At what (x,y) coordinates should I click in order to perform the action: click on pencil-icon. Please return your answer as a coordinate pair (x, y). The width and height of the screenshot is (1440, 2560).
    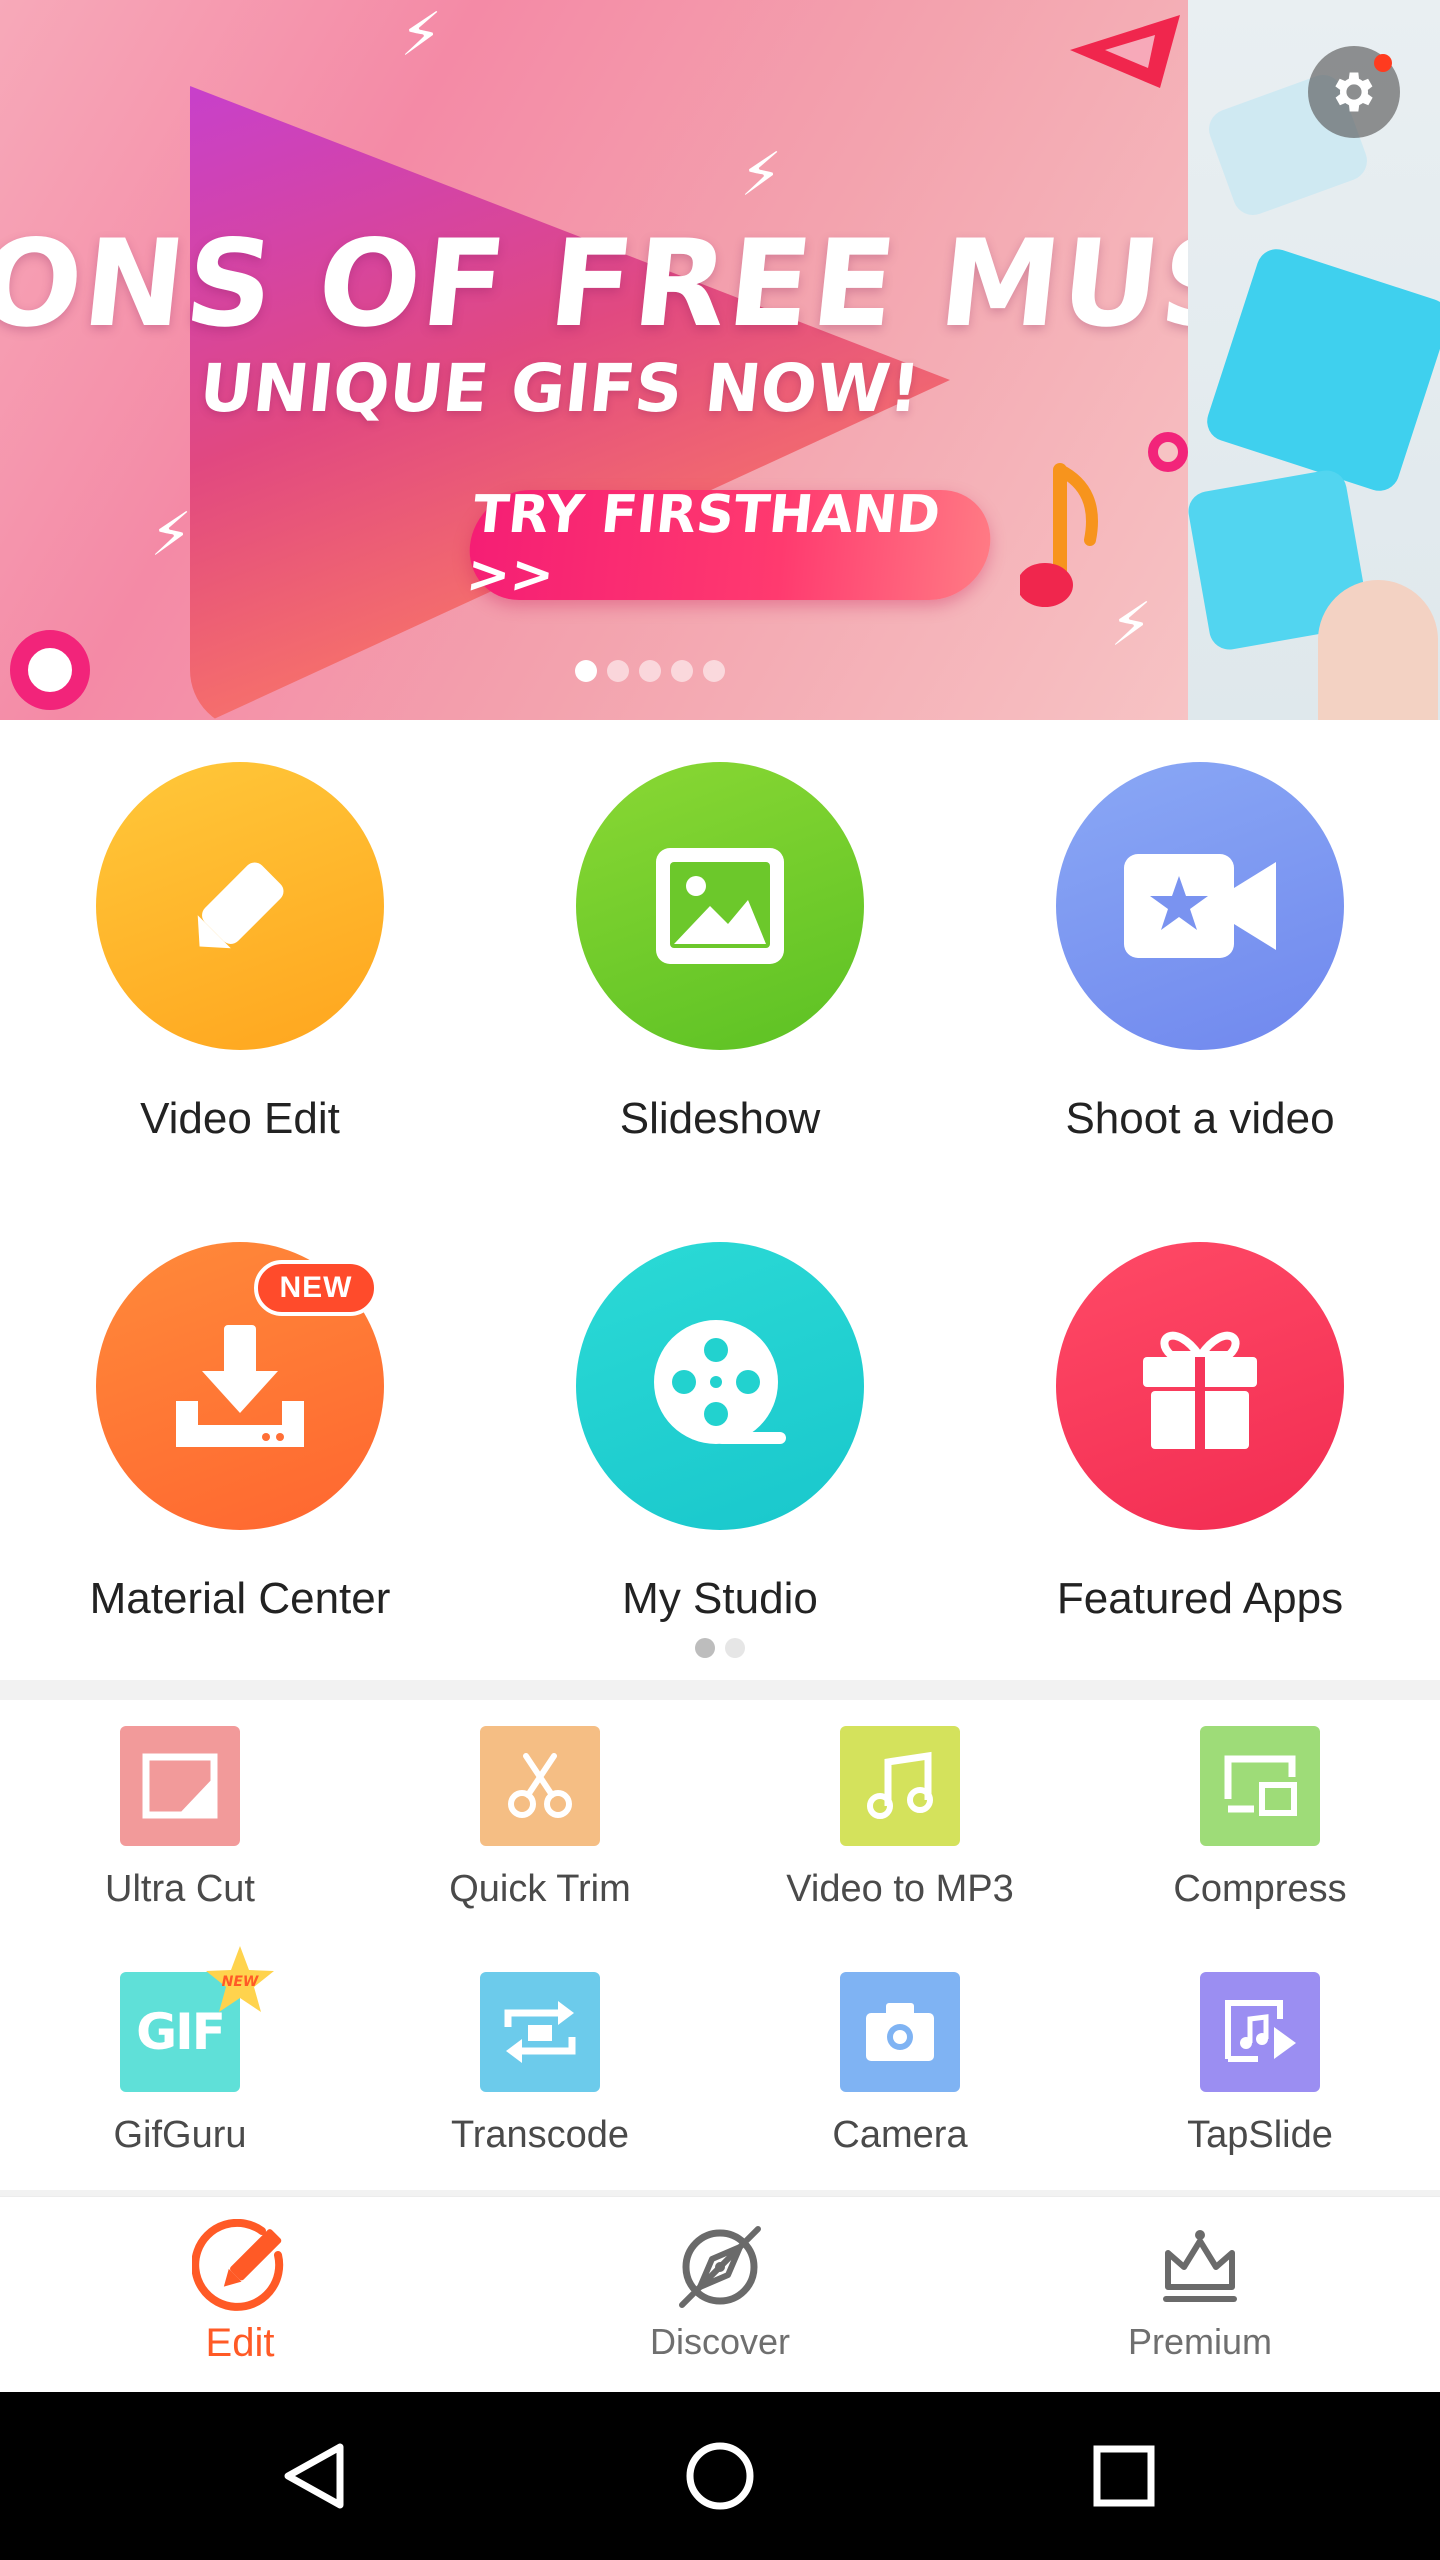
    Looking at the image, I should click on (240, 905).